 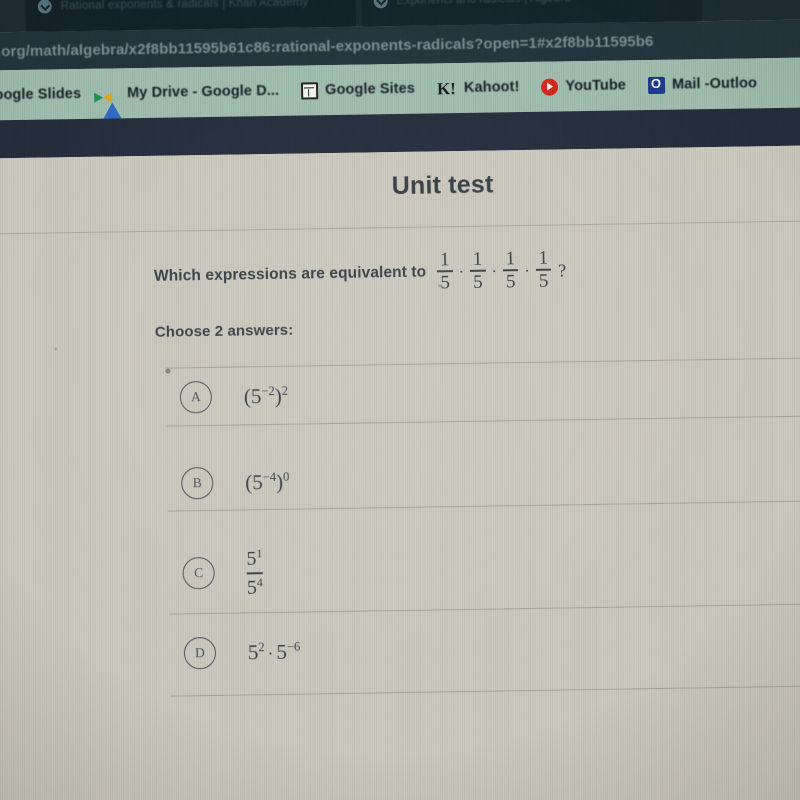 What do you see at coordinates (200, 653) in the screenshot?
I see `option-bubble-d: D` at bounding box center [200, 653].